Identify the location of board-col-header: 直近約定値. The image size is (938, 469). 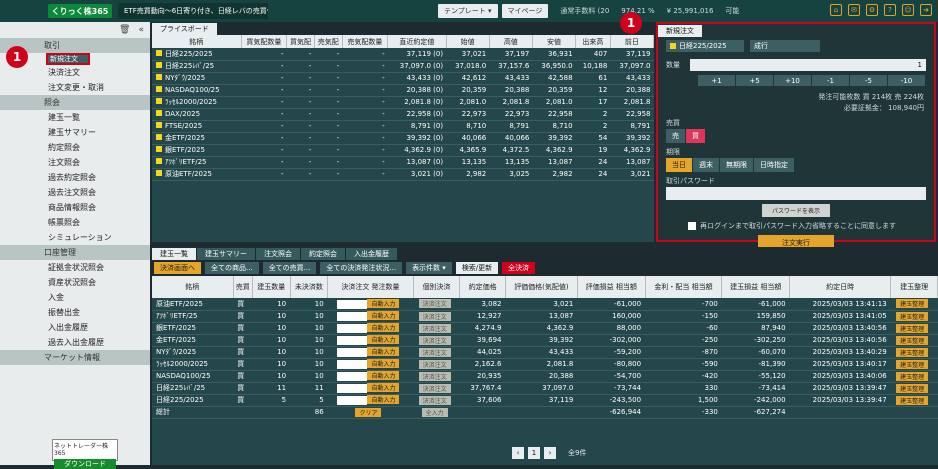
(417, 41).